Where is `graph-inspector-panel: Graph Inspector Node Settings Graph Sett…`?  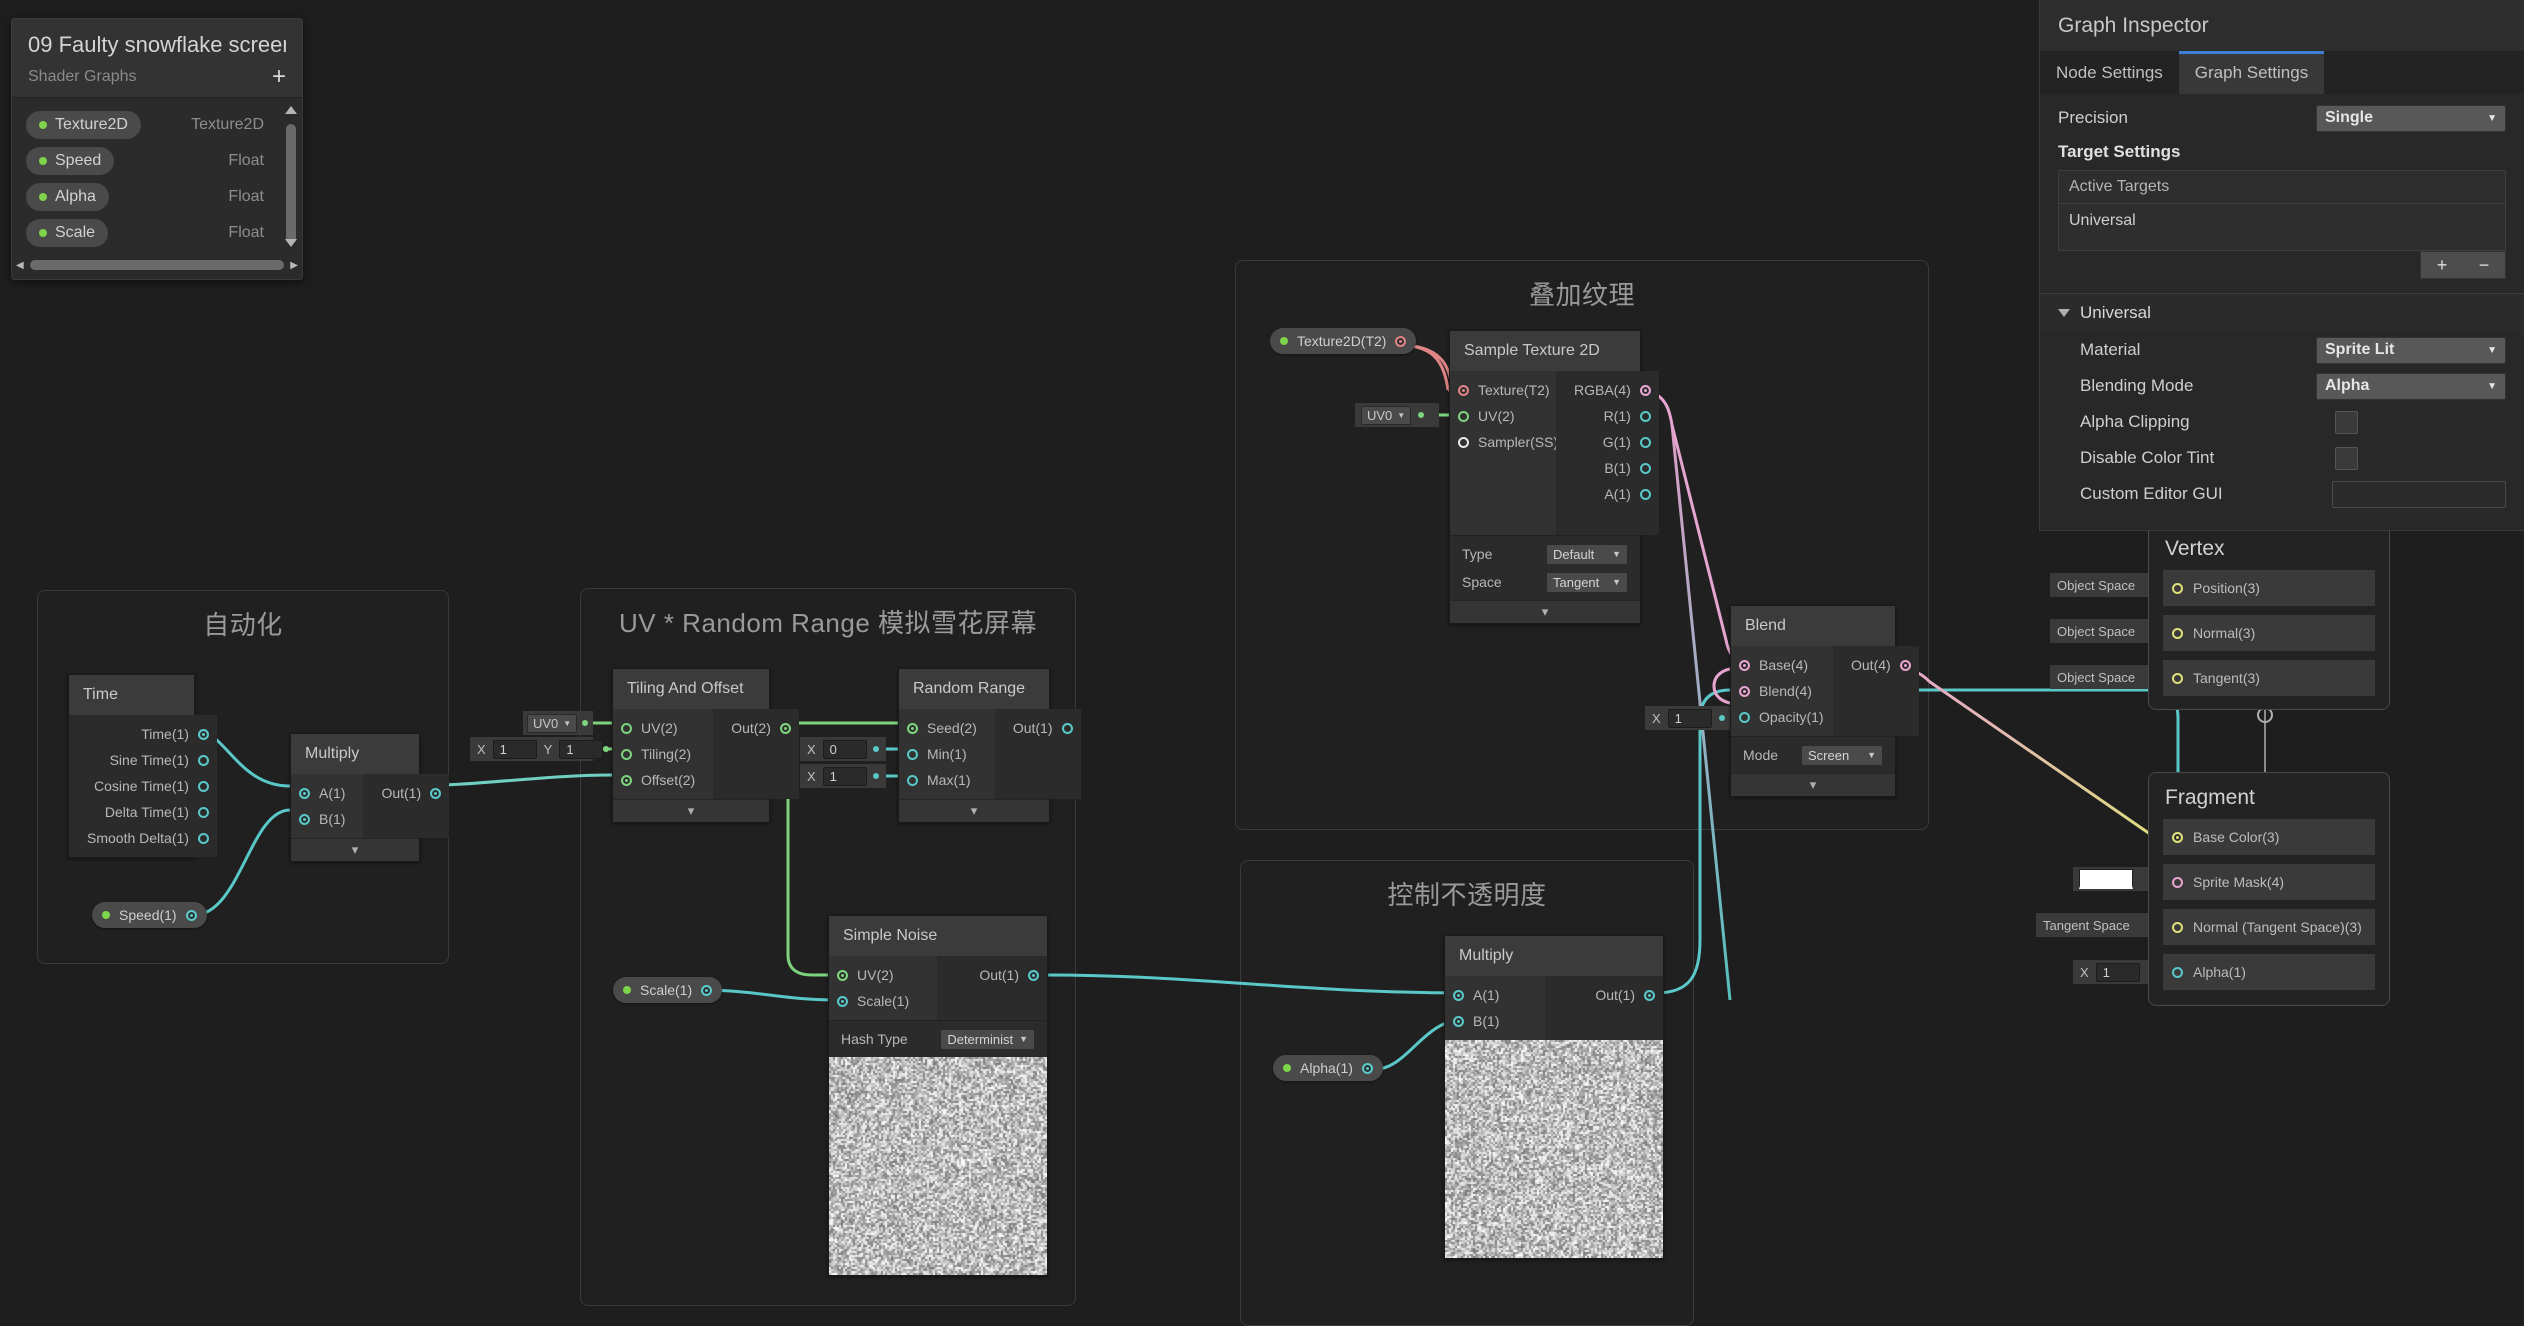
graph-inspector-panel: Graph Inspector Node Settings Graph Sett… is located at coordinates (2281, 265).